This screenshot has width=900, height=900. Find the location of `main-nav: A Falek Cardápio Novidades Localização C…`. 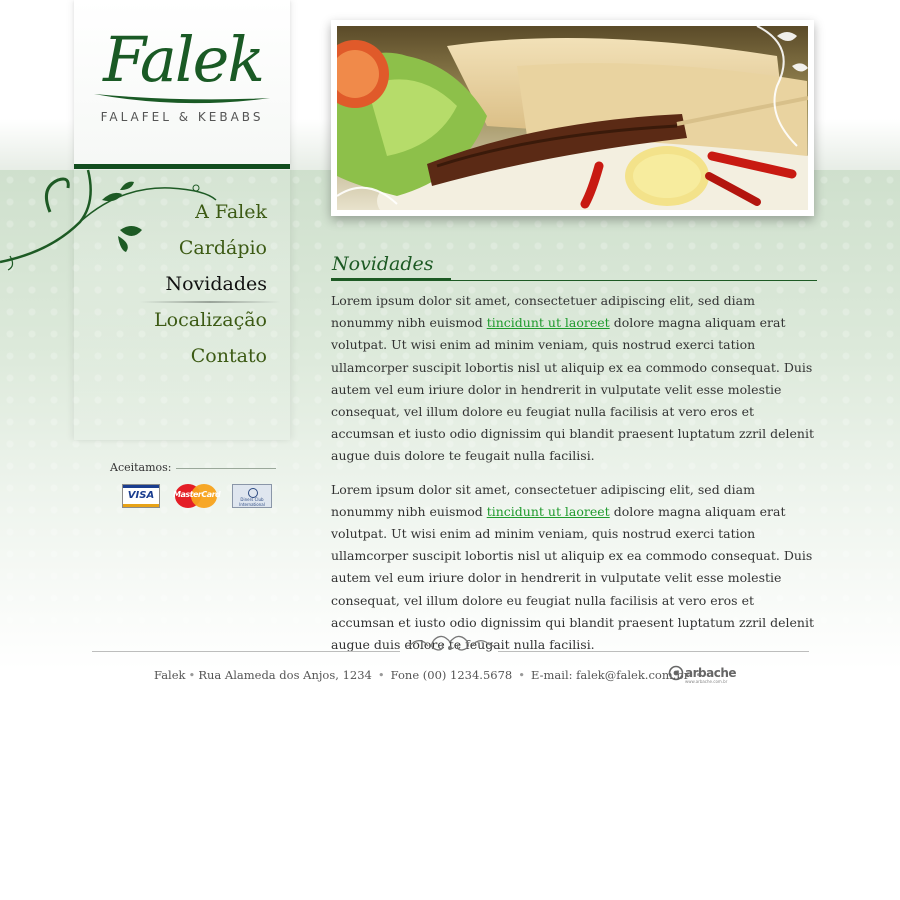

main-nav: A Falek Cardápio Novidades Localização C… is located at coordinates (198, 286).